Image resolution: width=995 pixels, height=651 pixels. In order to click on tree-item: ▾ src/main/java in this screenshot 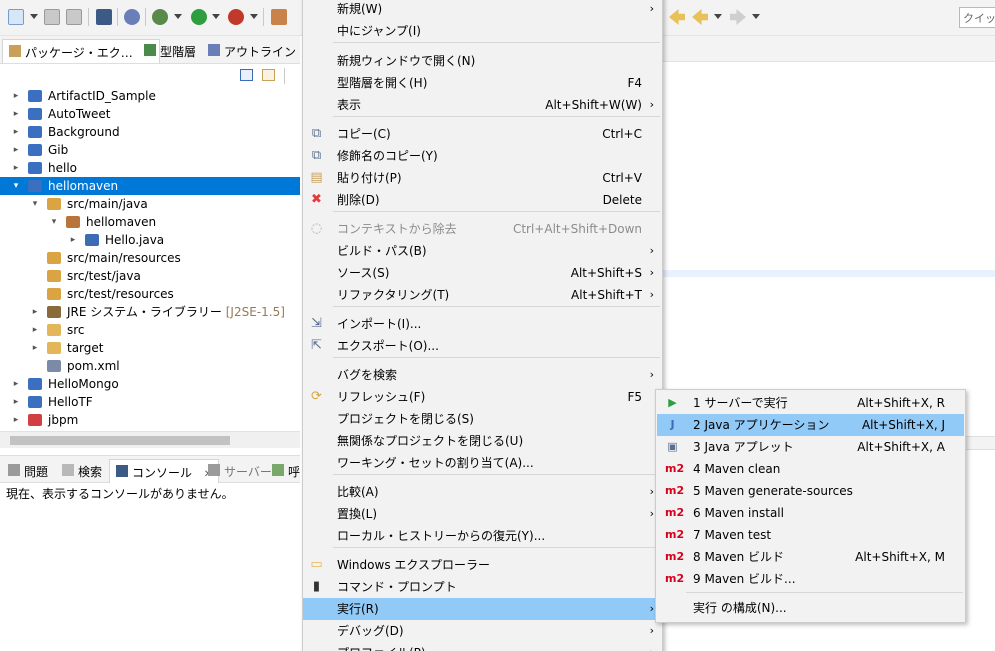, I will do `click(150, 204)`.